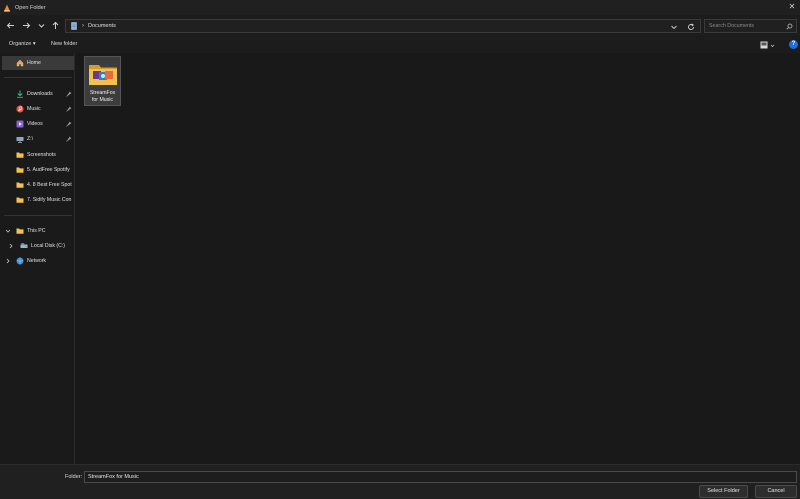  Describe the element at coordinates (769, 45) in the screenshot. I see `view-options-button` at that location.